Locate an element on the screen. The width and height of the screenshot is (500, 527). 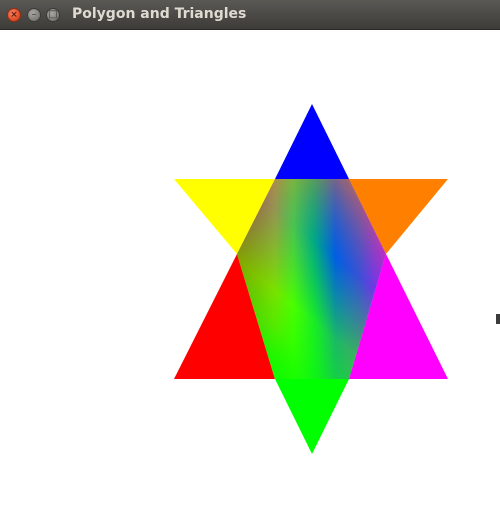
minimize-icon: – is located at coordinates (34, 14).